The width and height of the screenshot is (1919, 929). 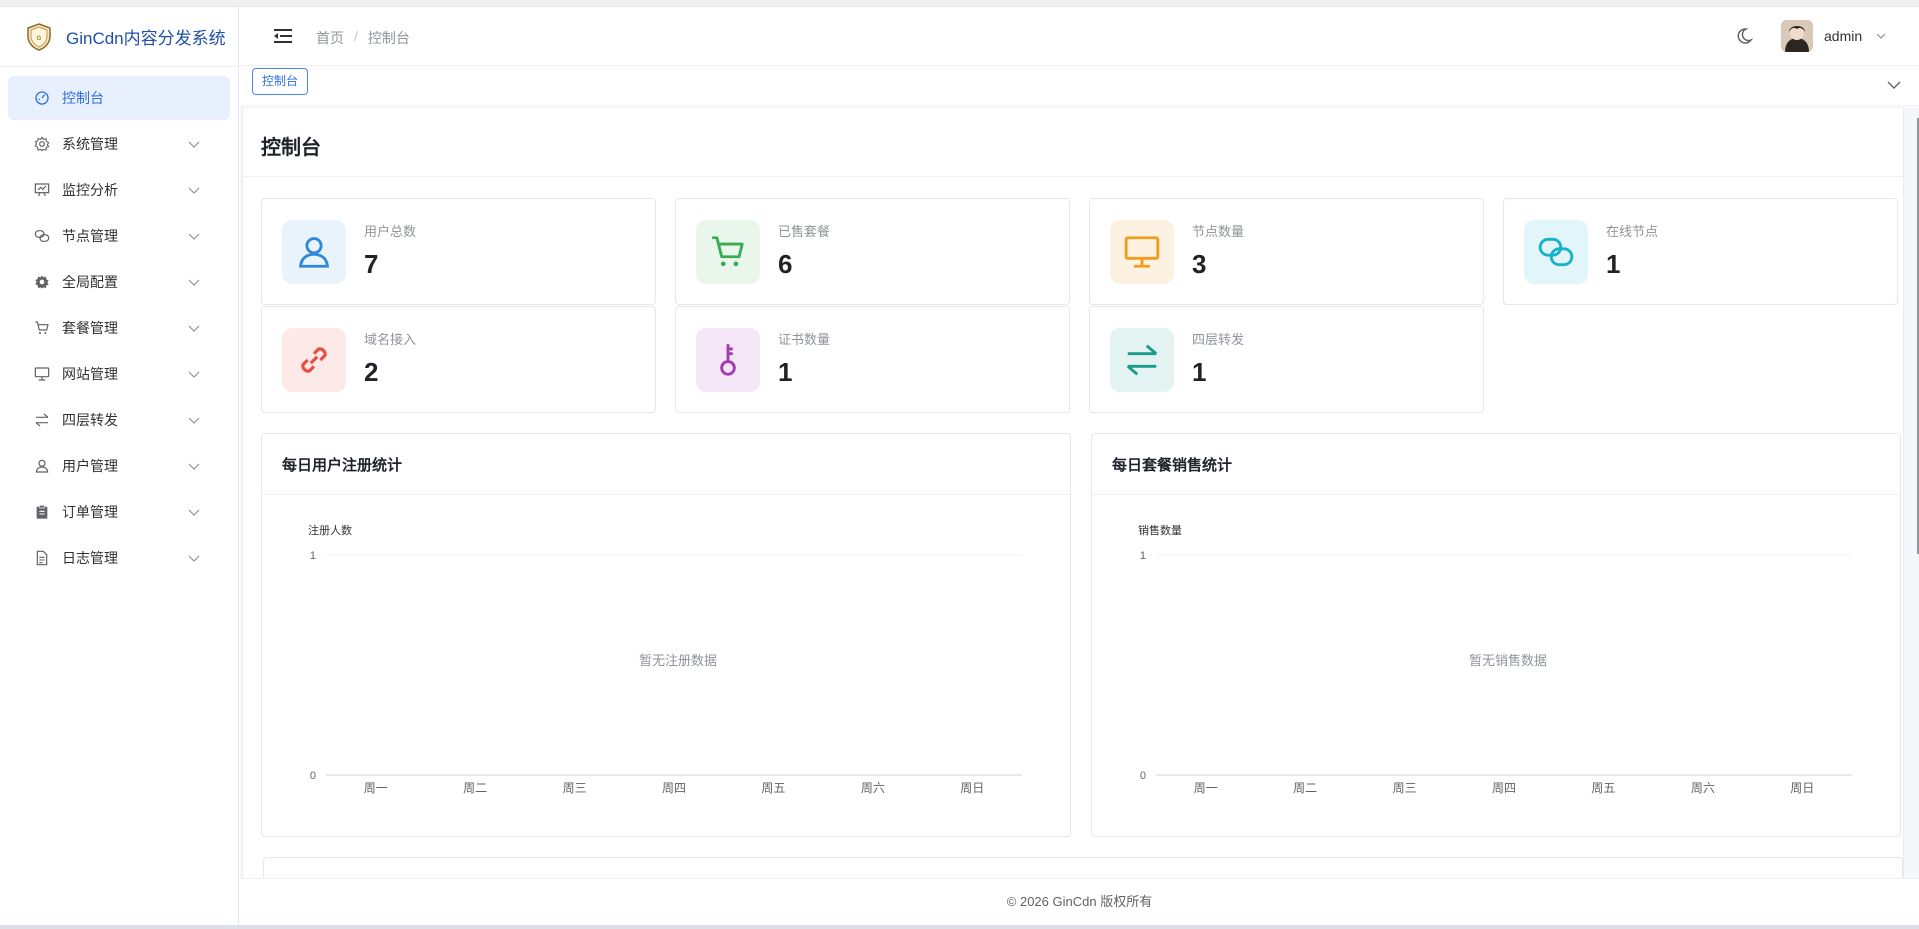 I want to click on stat-label: 已售套餐, so click(x=804, y=231).